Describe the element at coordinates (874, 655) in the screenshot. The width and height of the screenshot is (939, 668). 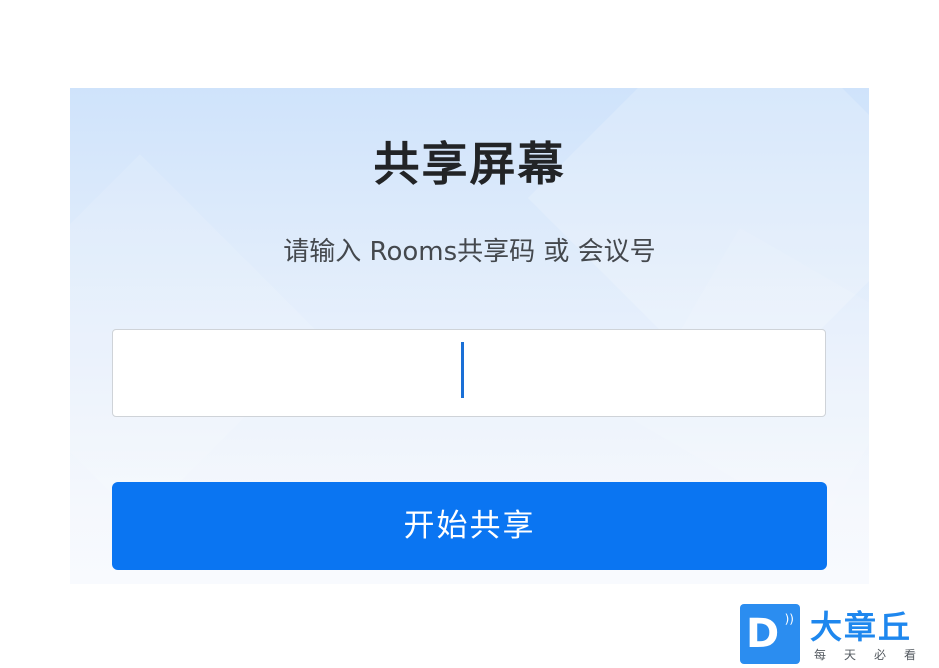
I see `watermark-tagline: 每天必看` at that location.